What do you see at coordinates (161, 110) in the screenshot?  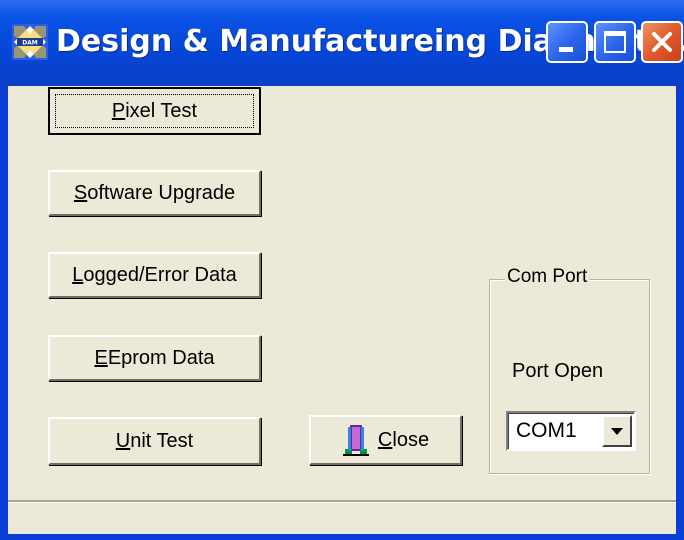 I see `pixel-test-label: ixel Test` at bounding box center [161, 110].